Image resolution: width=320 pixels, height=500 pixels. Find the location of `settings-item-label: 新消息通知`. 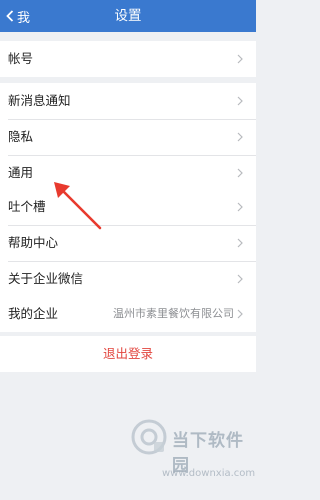

settings-item-label: 新消息通知 is located at coordinates (39, 100).